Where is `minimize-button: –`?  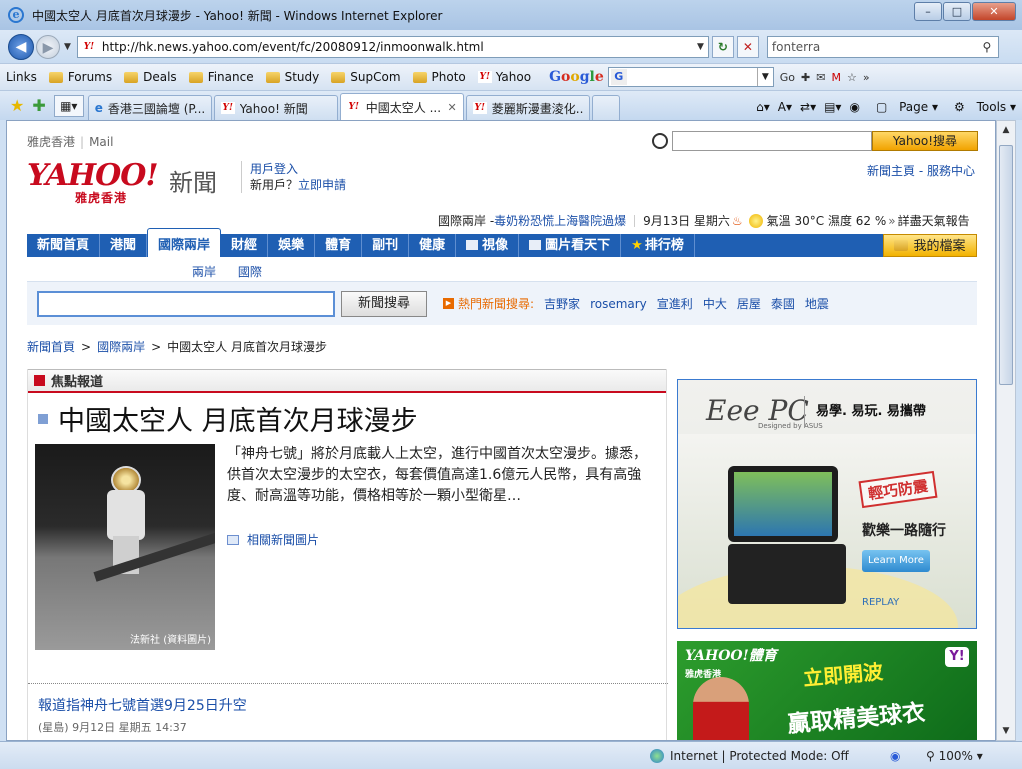
minimize-button: – is located at coordinates (928, 11).